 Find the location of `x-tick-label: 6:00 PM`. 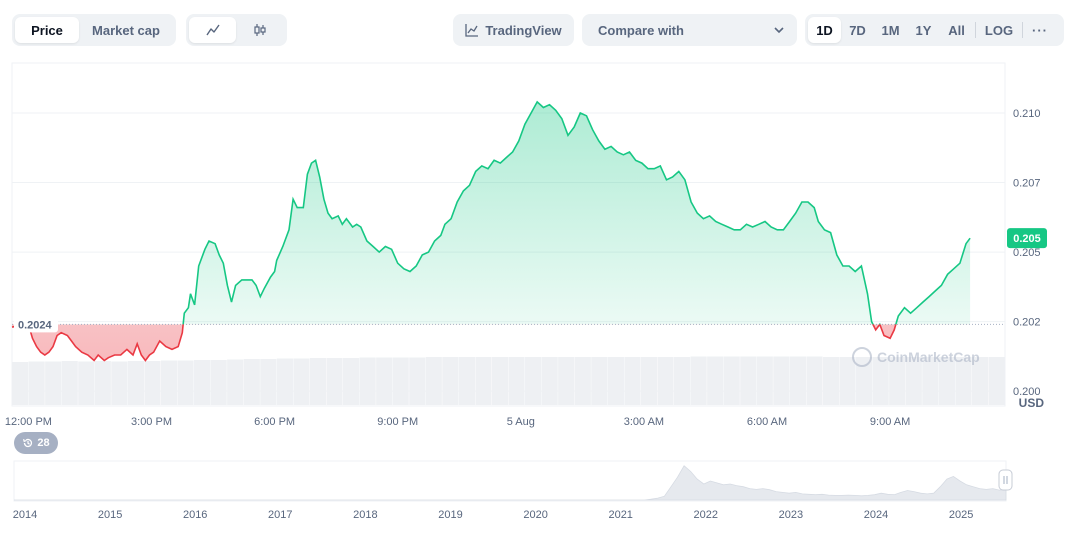

x-tick-label: 6:00 PM is located at coordinates (274, 422).